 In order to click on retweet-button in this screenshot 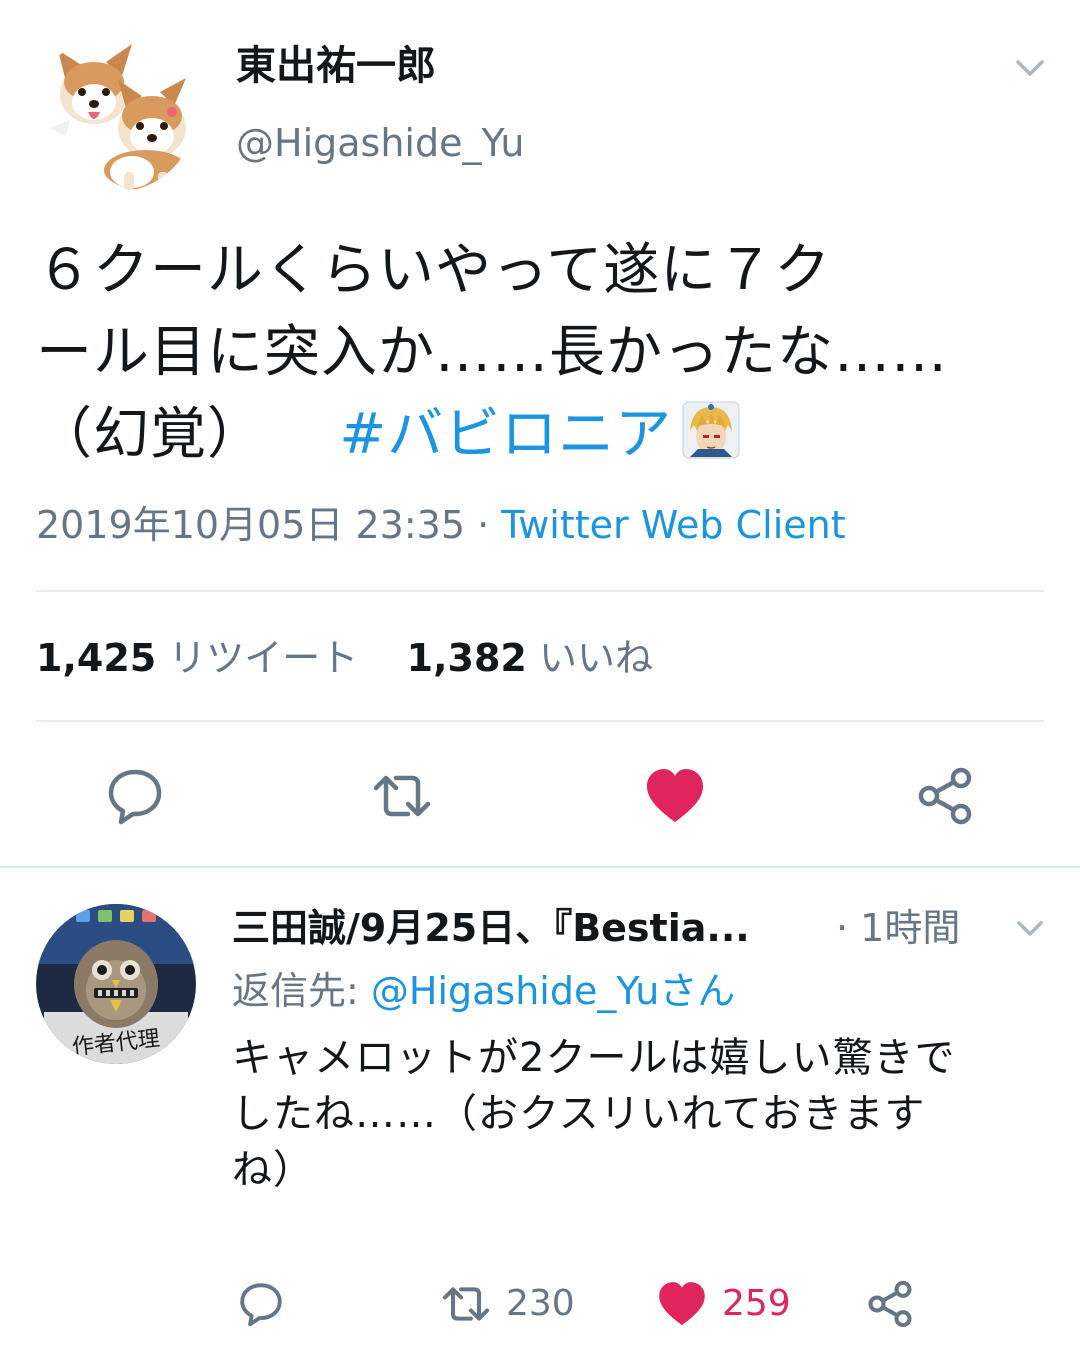, I will do `click(402, 796)`.